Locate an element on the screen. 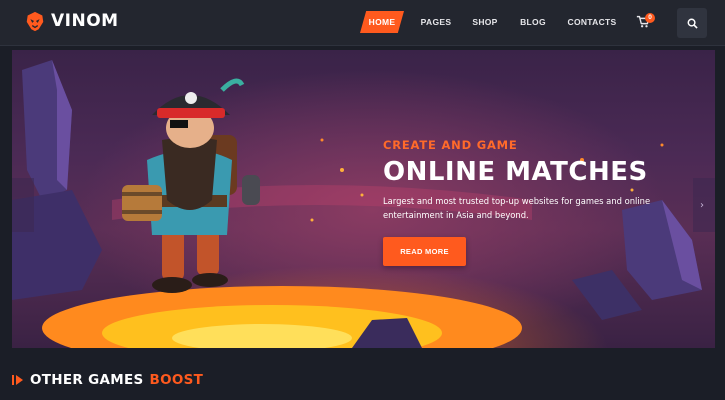  nav-item-blog: BLOG is located at coordinates (533, 22).